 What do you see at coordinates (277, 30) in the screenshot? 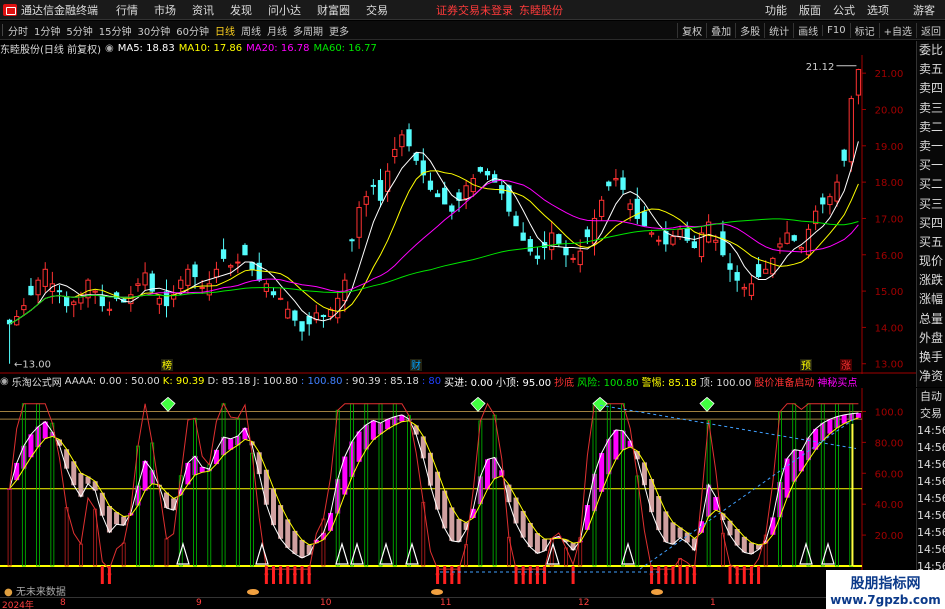
I see `period-monthly: 月线` at bounding box center [277, 30].